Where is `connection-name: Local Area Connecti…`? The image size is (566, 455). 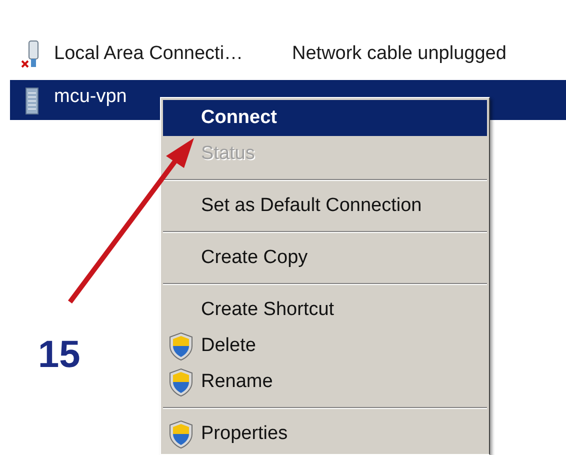
connection-name: Local Area Connecti… is located at coordinates (149, 54).